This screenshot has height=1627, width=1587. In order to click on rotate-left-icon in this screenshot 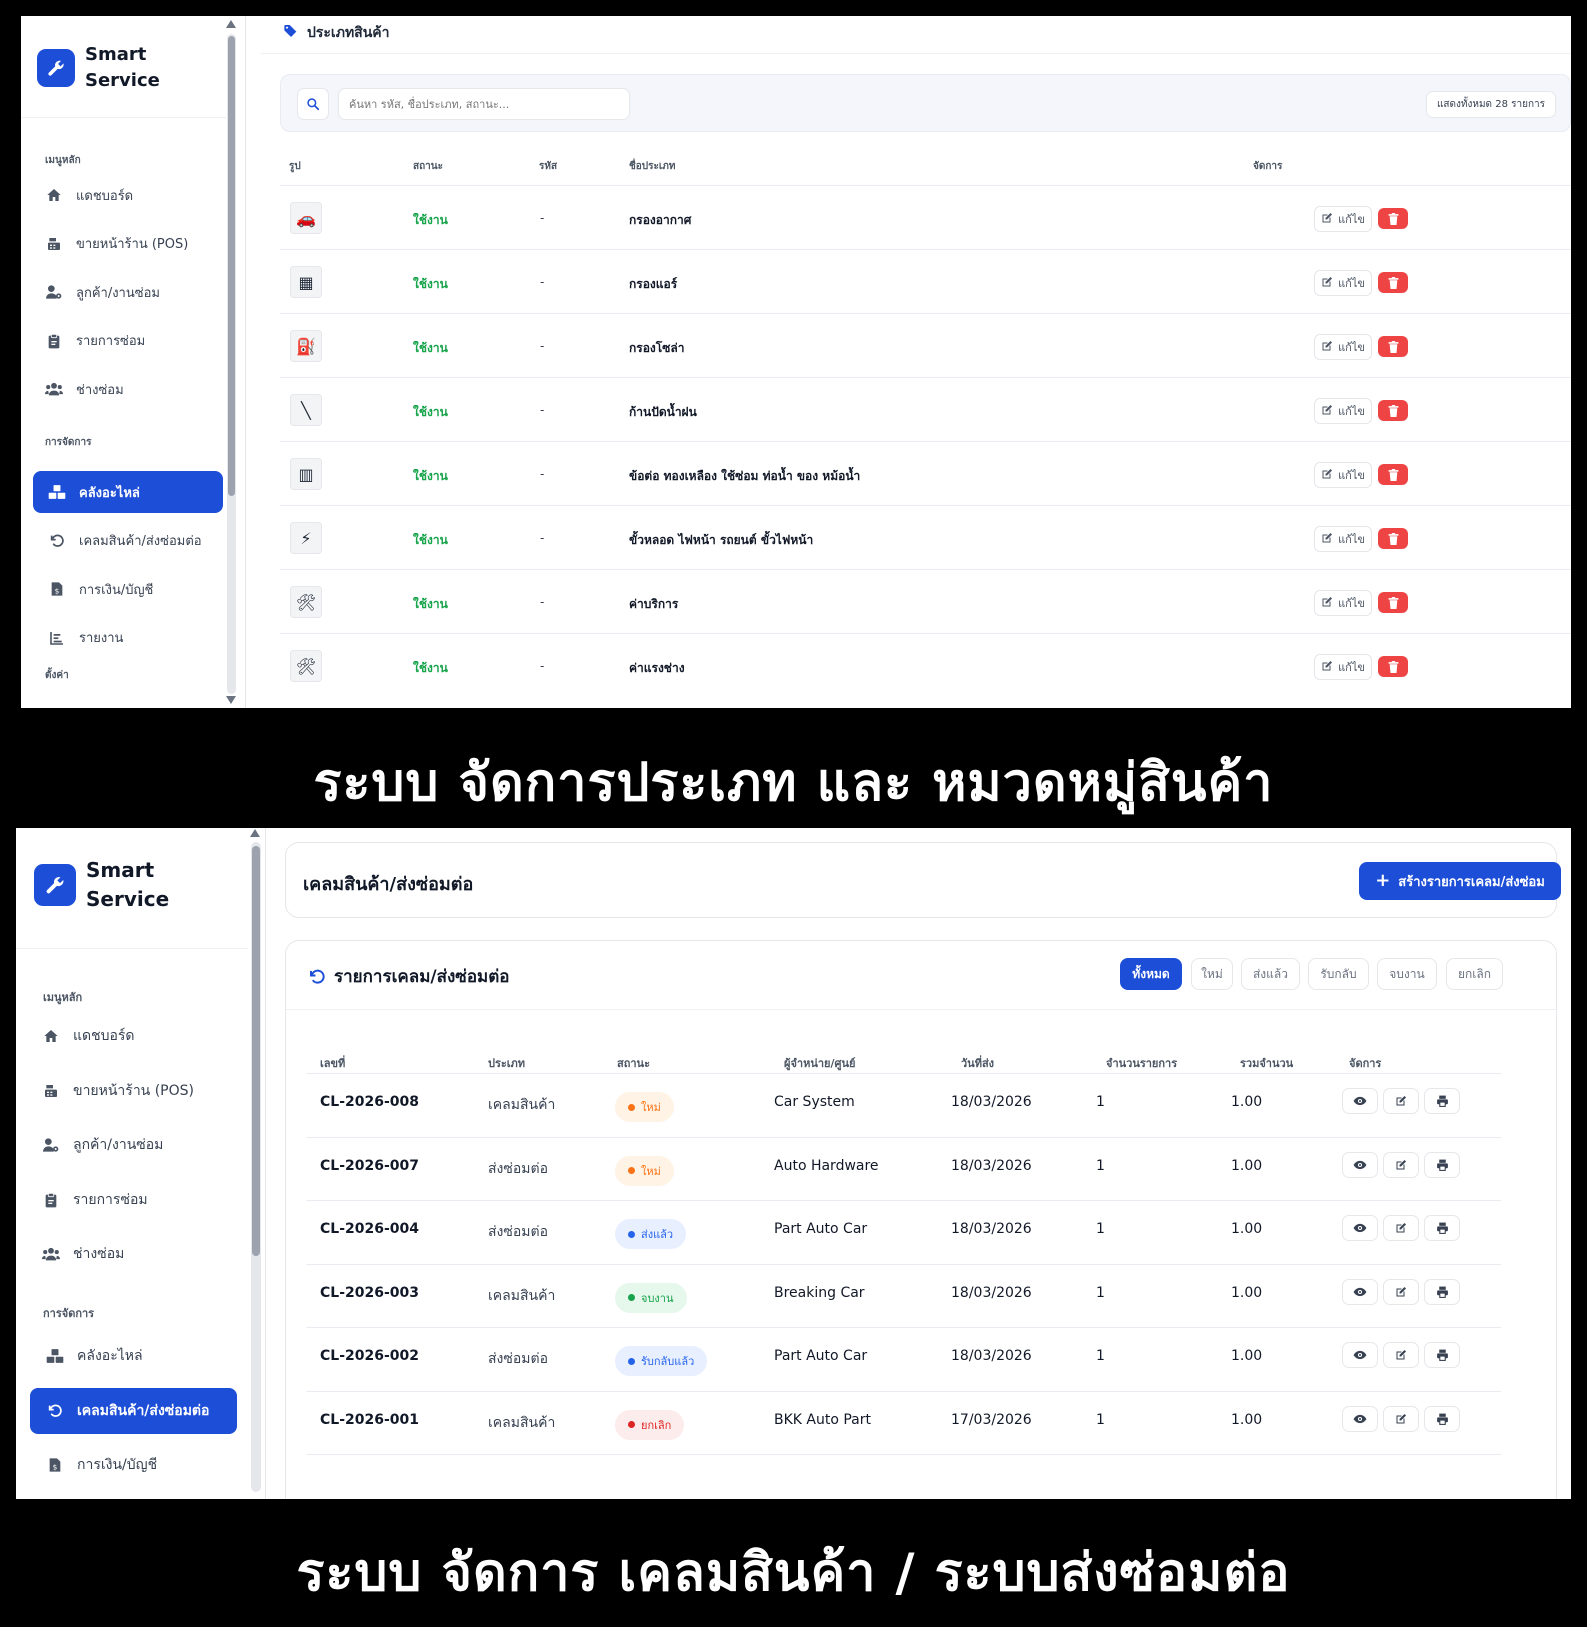, I will do `click(55, 1411)`.